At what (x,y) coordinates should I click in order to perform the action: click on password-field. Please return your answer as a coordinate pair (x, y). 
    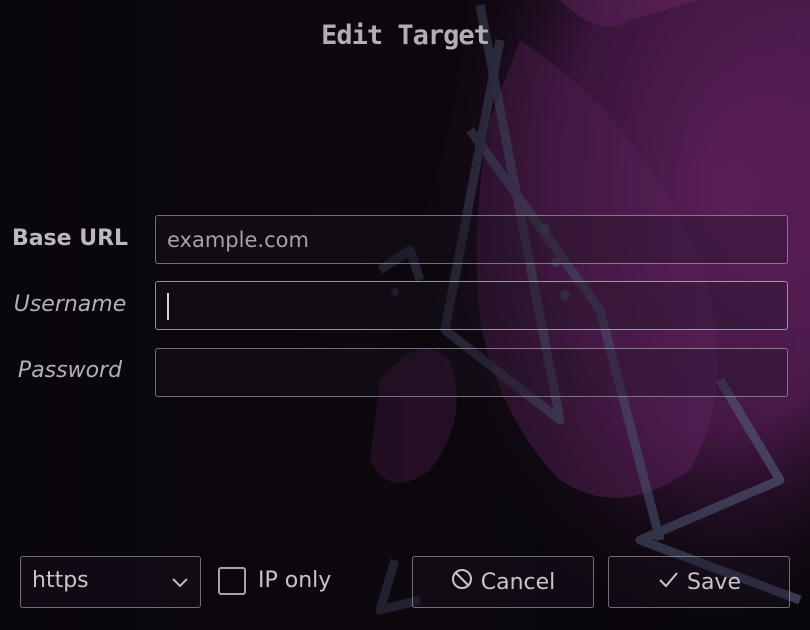
    Looking at the image, I should click on (471, 372).